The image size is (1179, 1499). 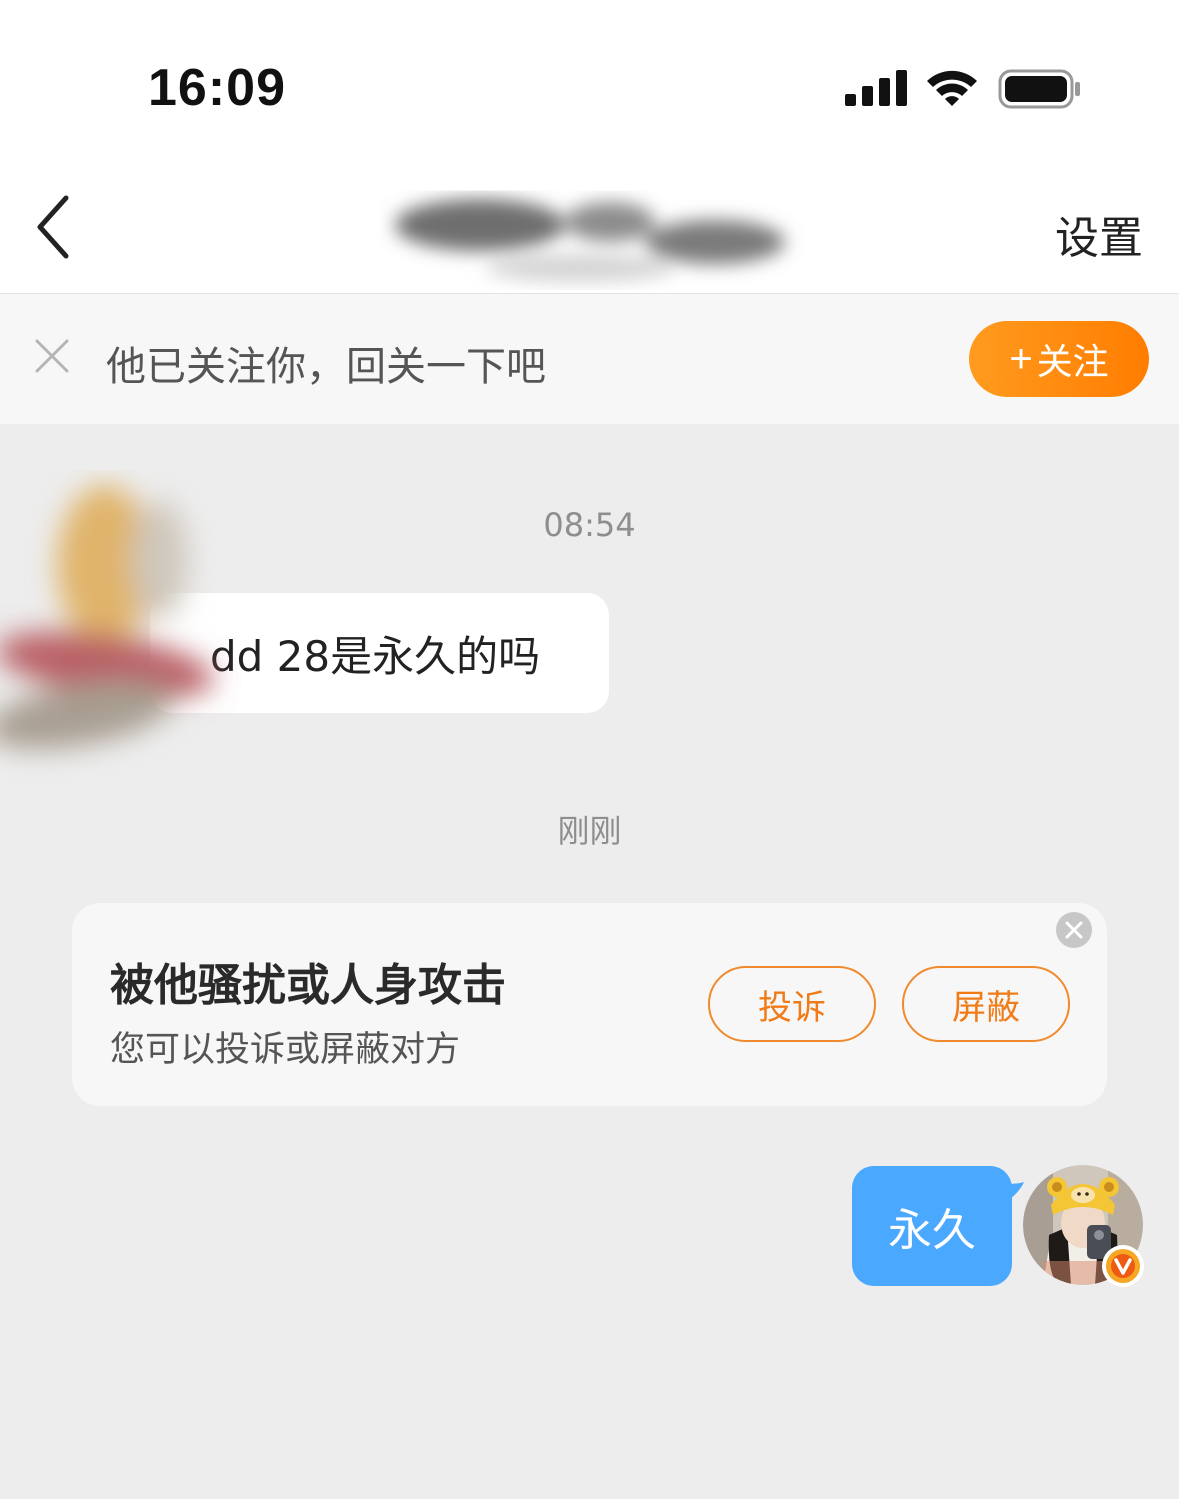 What do you see at coordinates (589, 359) in the screenshot?
I see `follow-back-banner: 他已关注你，回关一下吧 + 关注` at bounding box center [589, 359].